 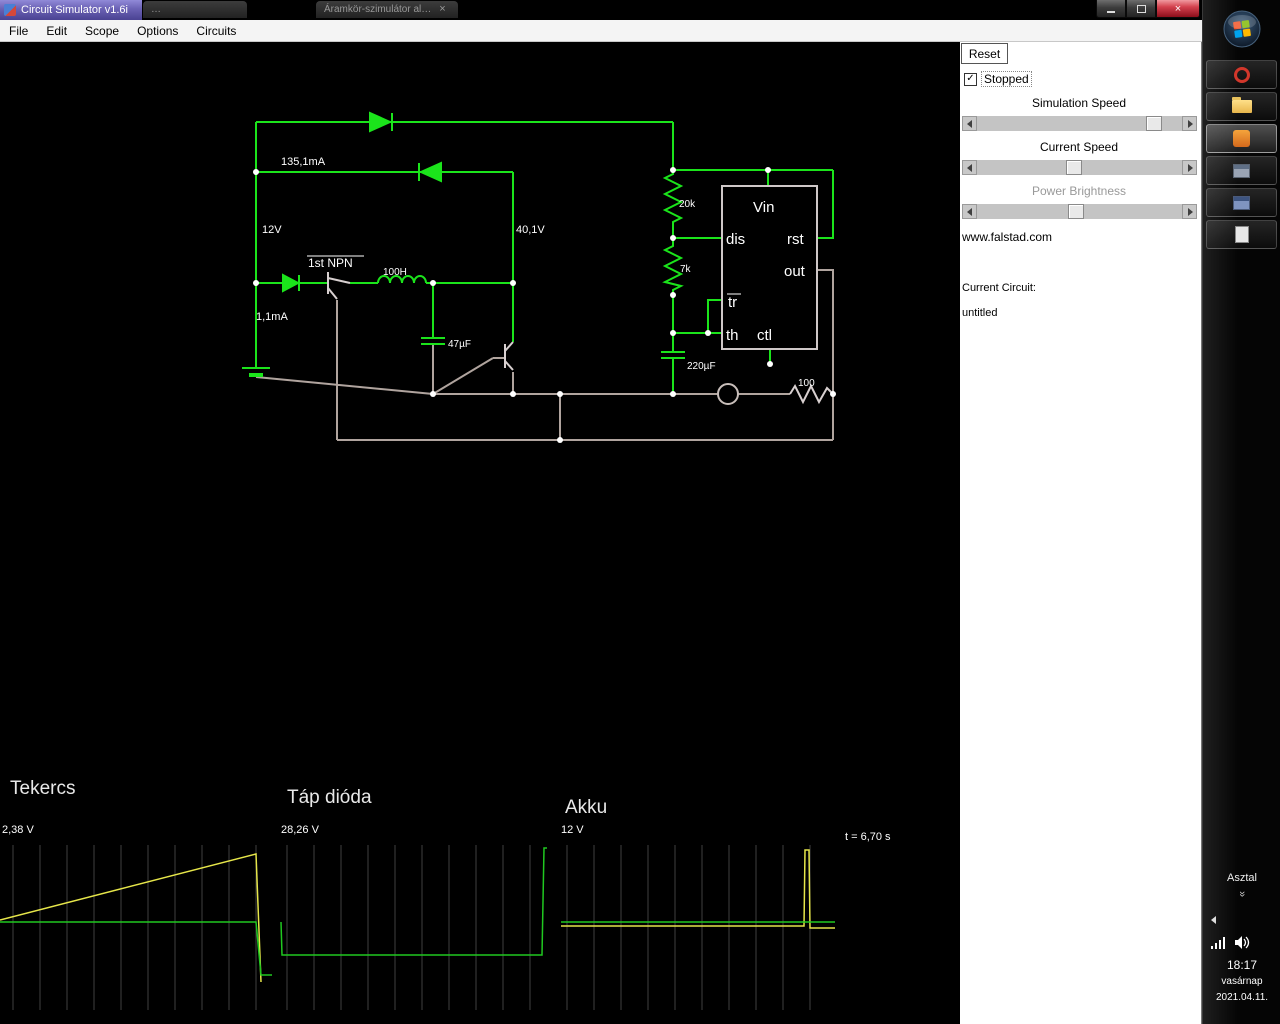 I want to click on clock-time: 18:17, so click(x=1241, y=965).